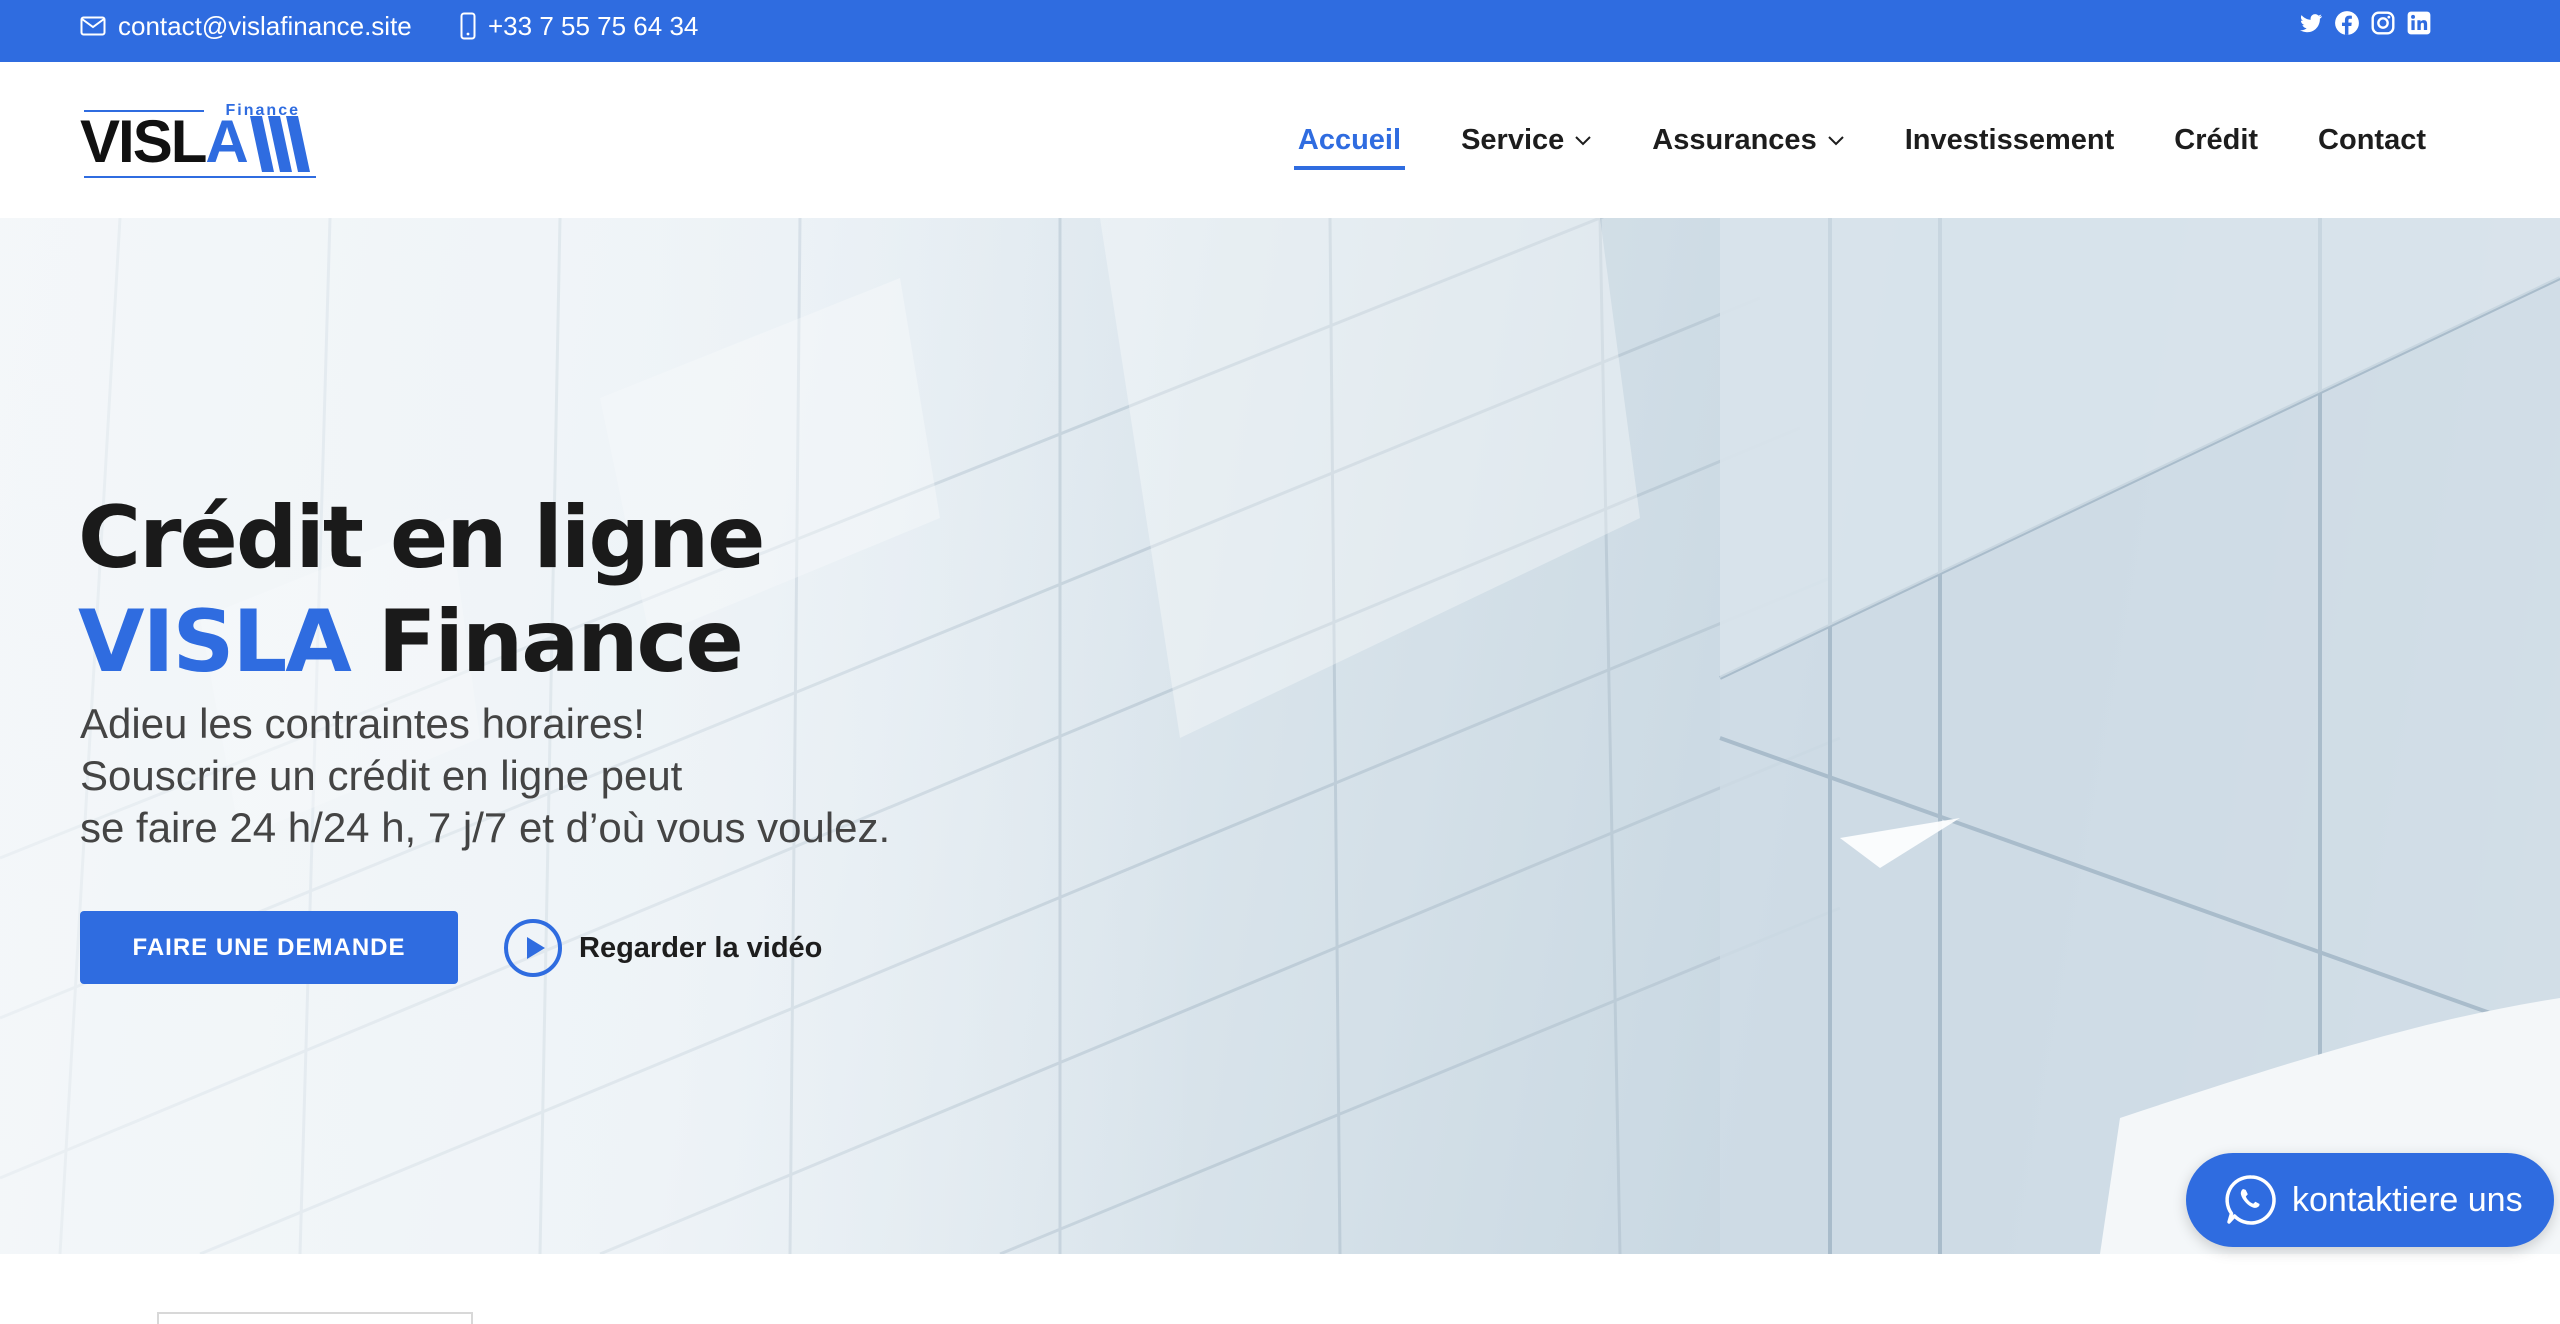 This screenshot has width=2560, height=1324. What do you see at coordinates (422, 590) in the screenshot?
I see `hero-title: Crédit en ligne VISLA Finance` at bounding box center [422, 590].